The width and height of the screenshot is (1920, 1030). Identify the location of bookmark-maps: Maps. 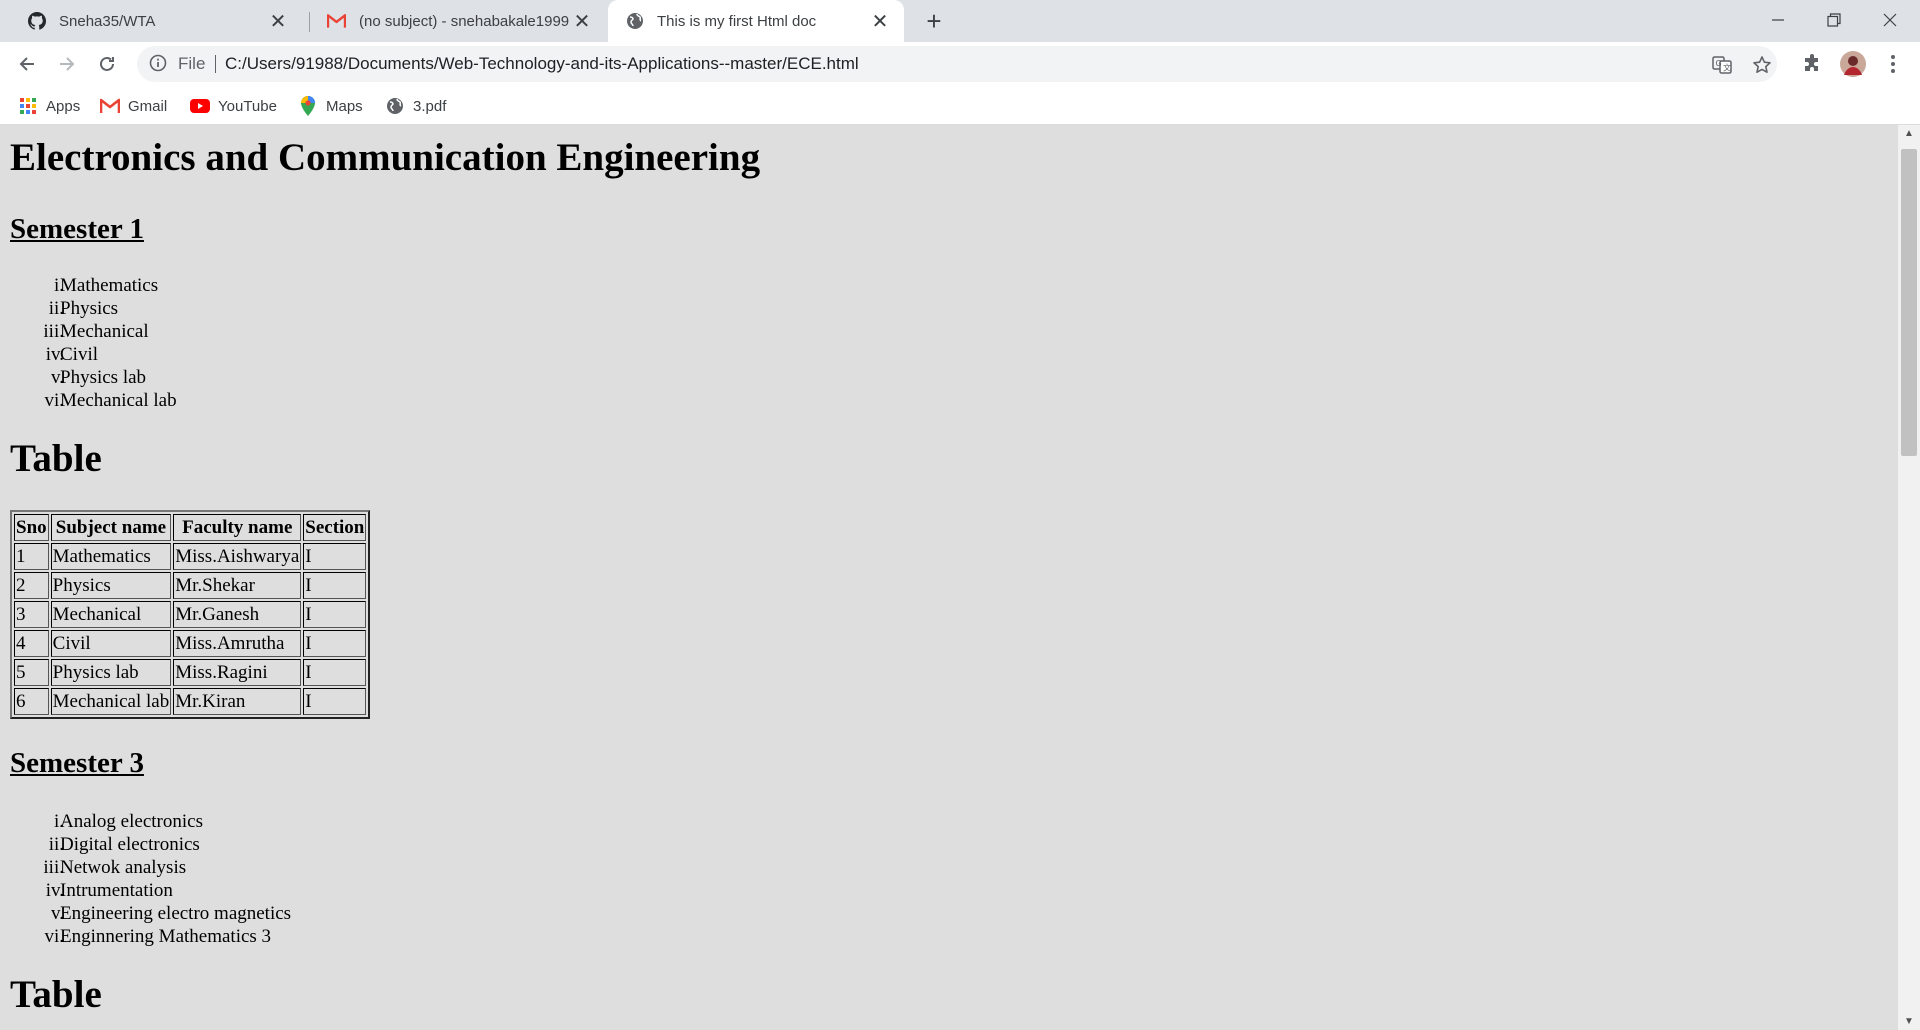
(330, 106).